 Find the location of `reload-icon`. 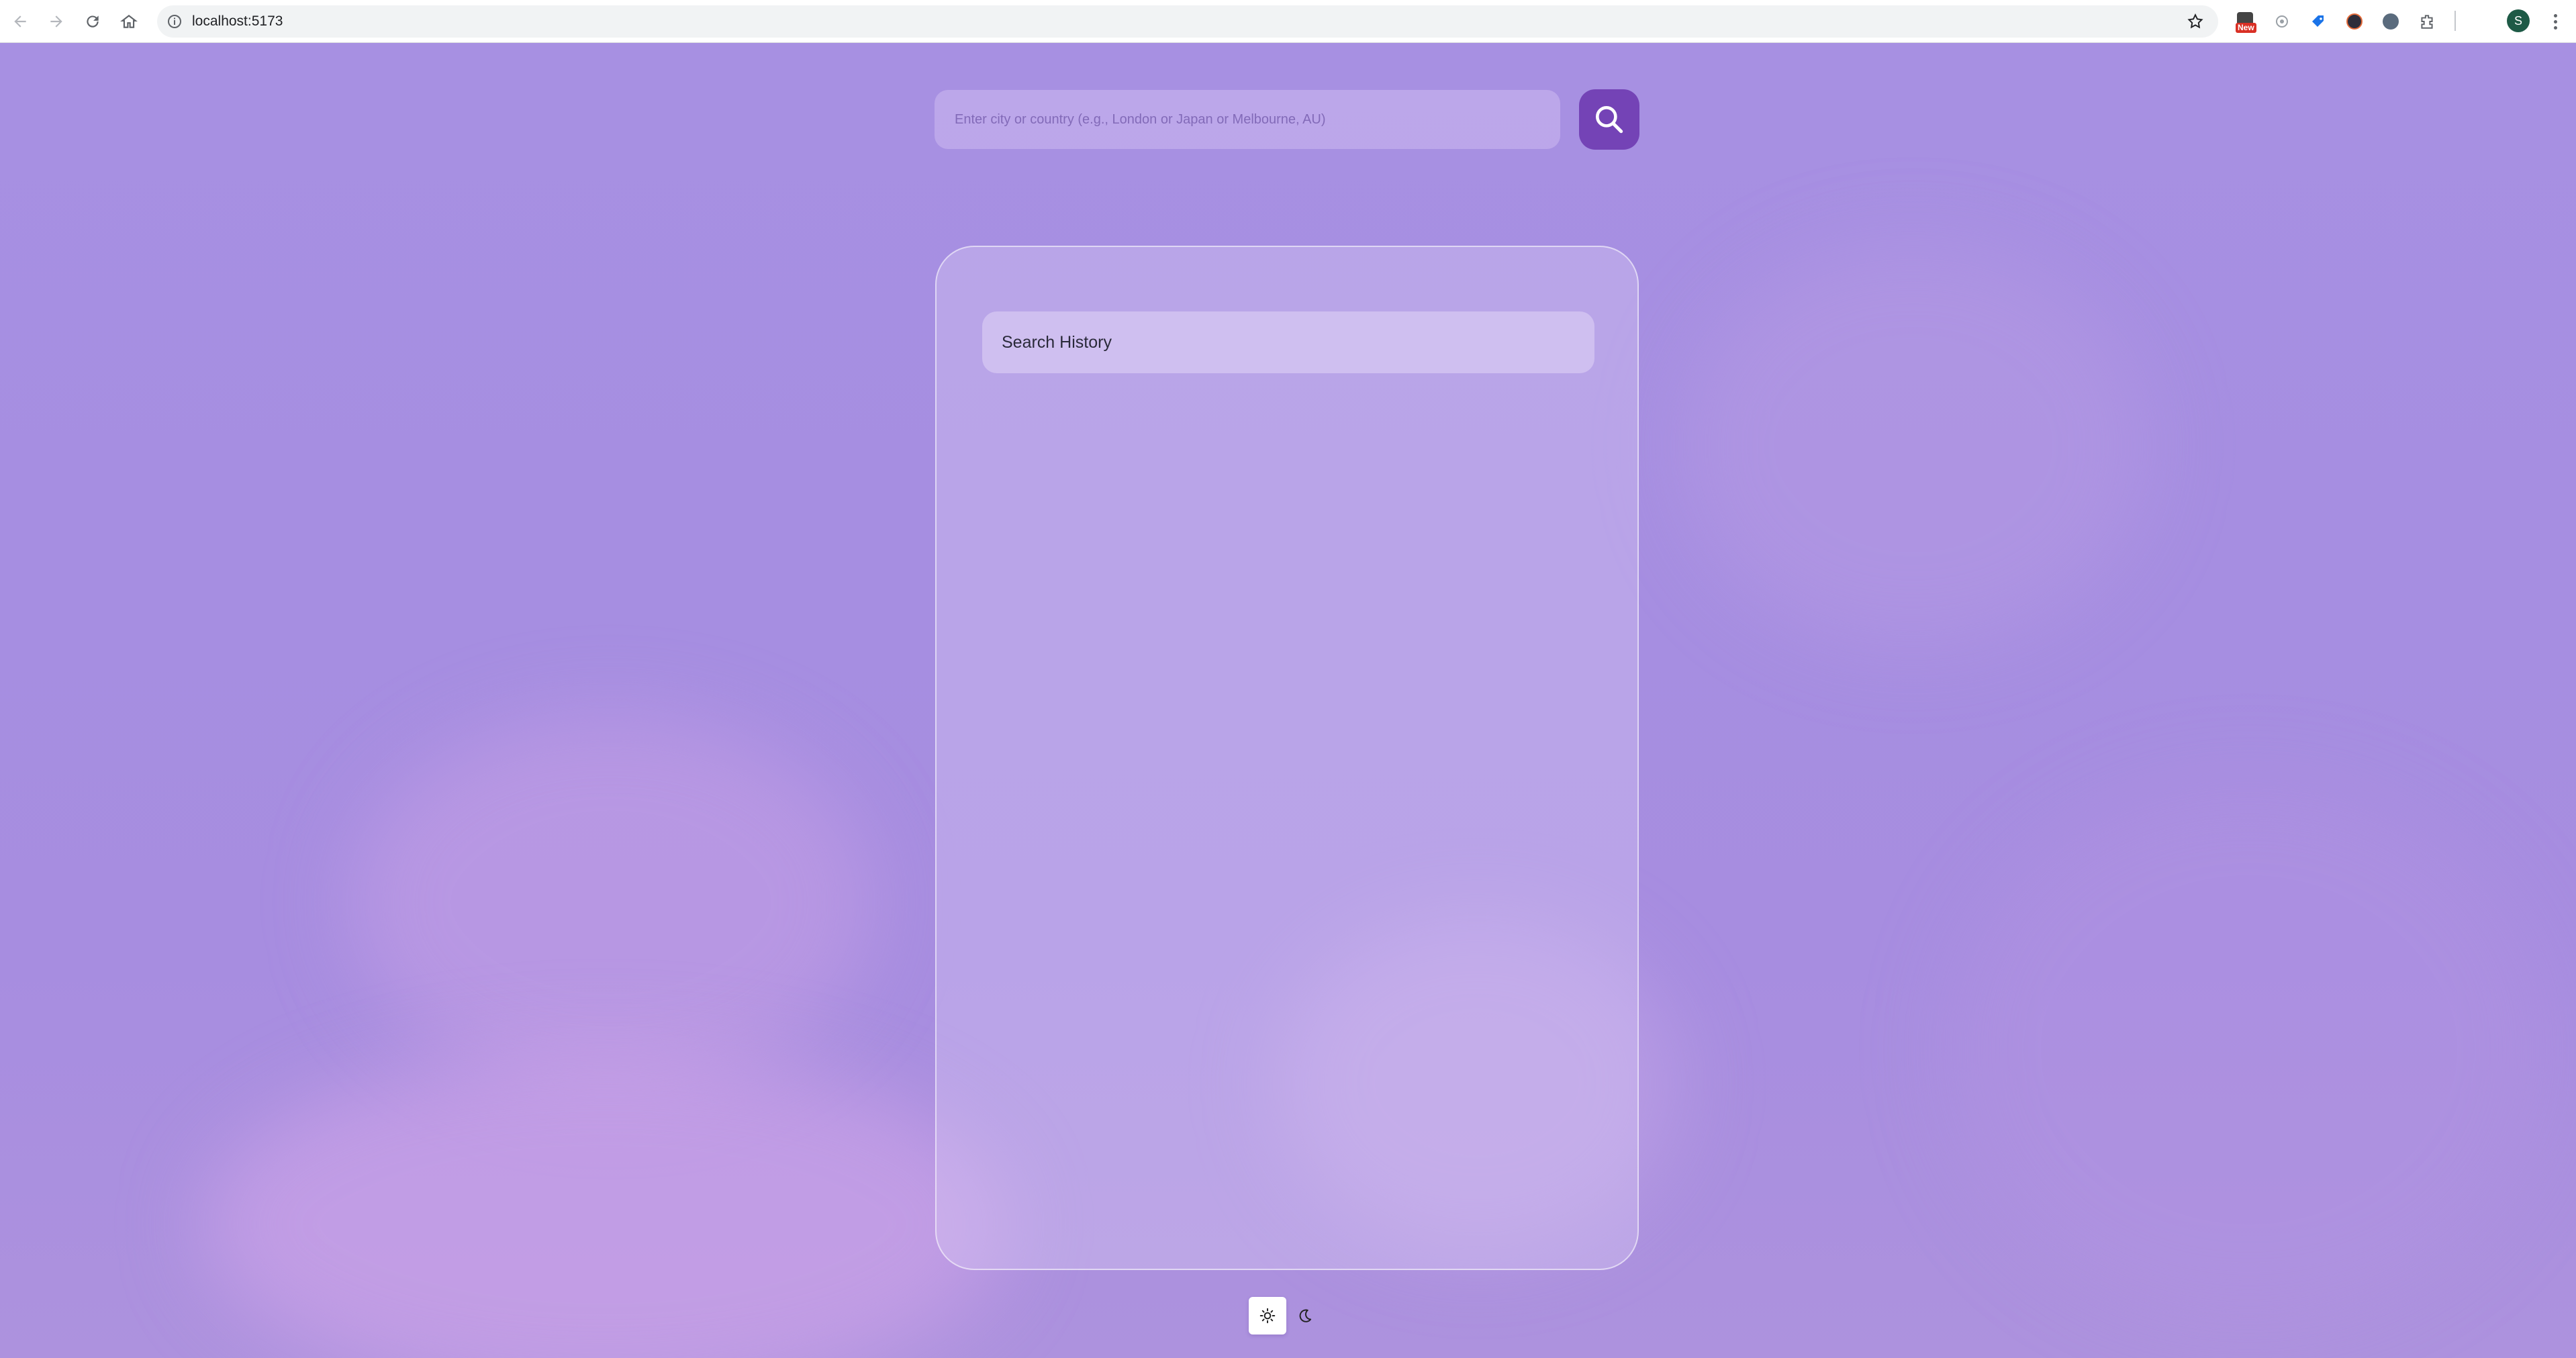

reload-icon is located at coordinates (92, 21).